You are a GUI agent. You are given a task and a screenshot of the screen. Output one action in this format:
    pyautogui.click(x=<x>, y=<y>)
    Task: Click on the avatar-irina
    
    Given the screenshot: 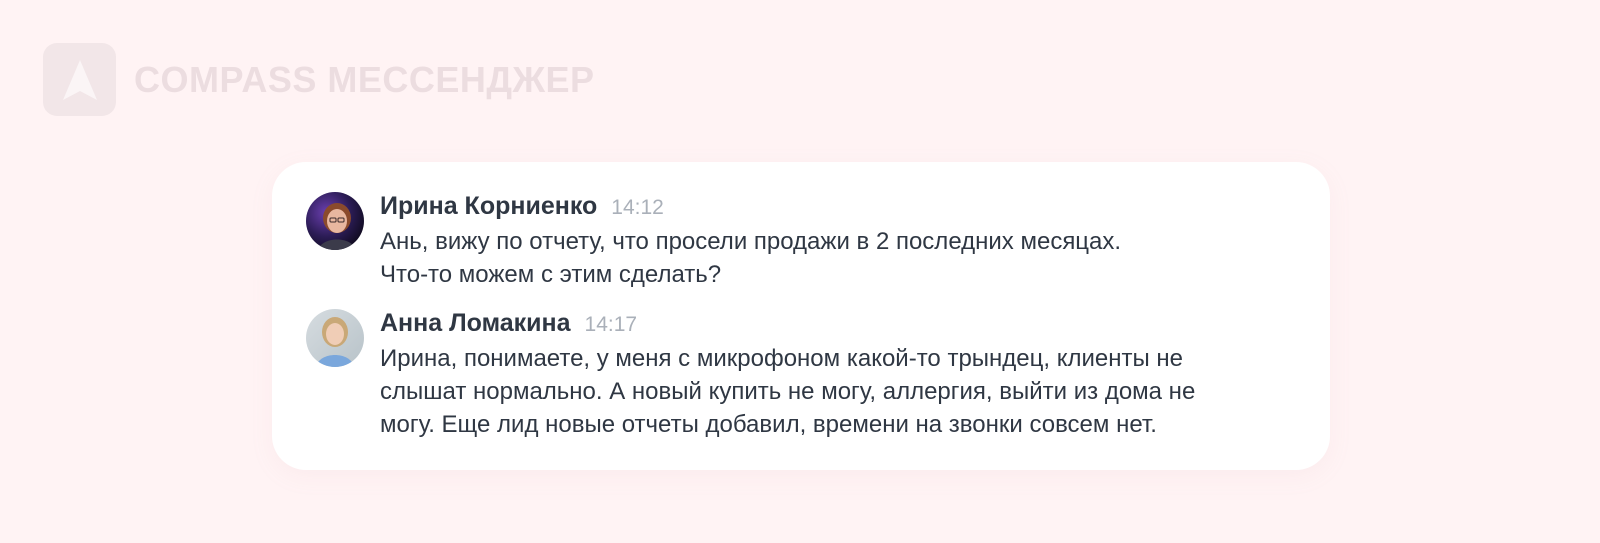 What is the action you would take?
    pyautogui.click(x=335, y=221)
    